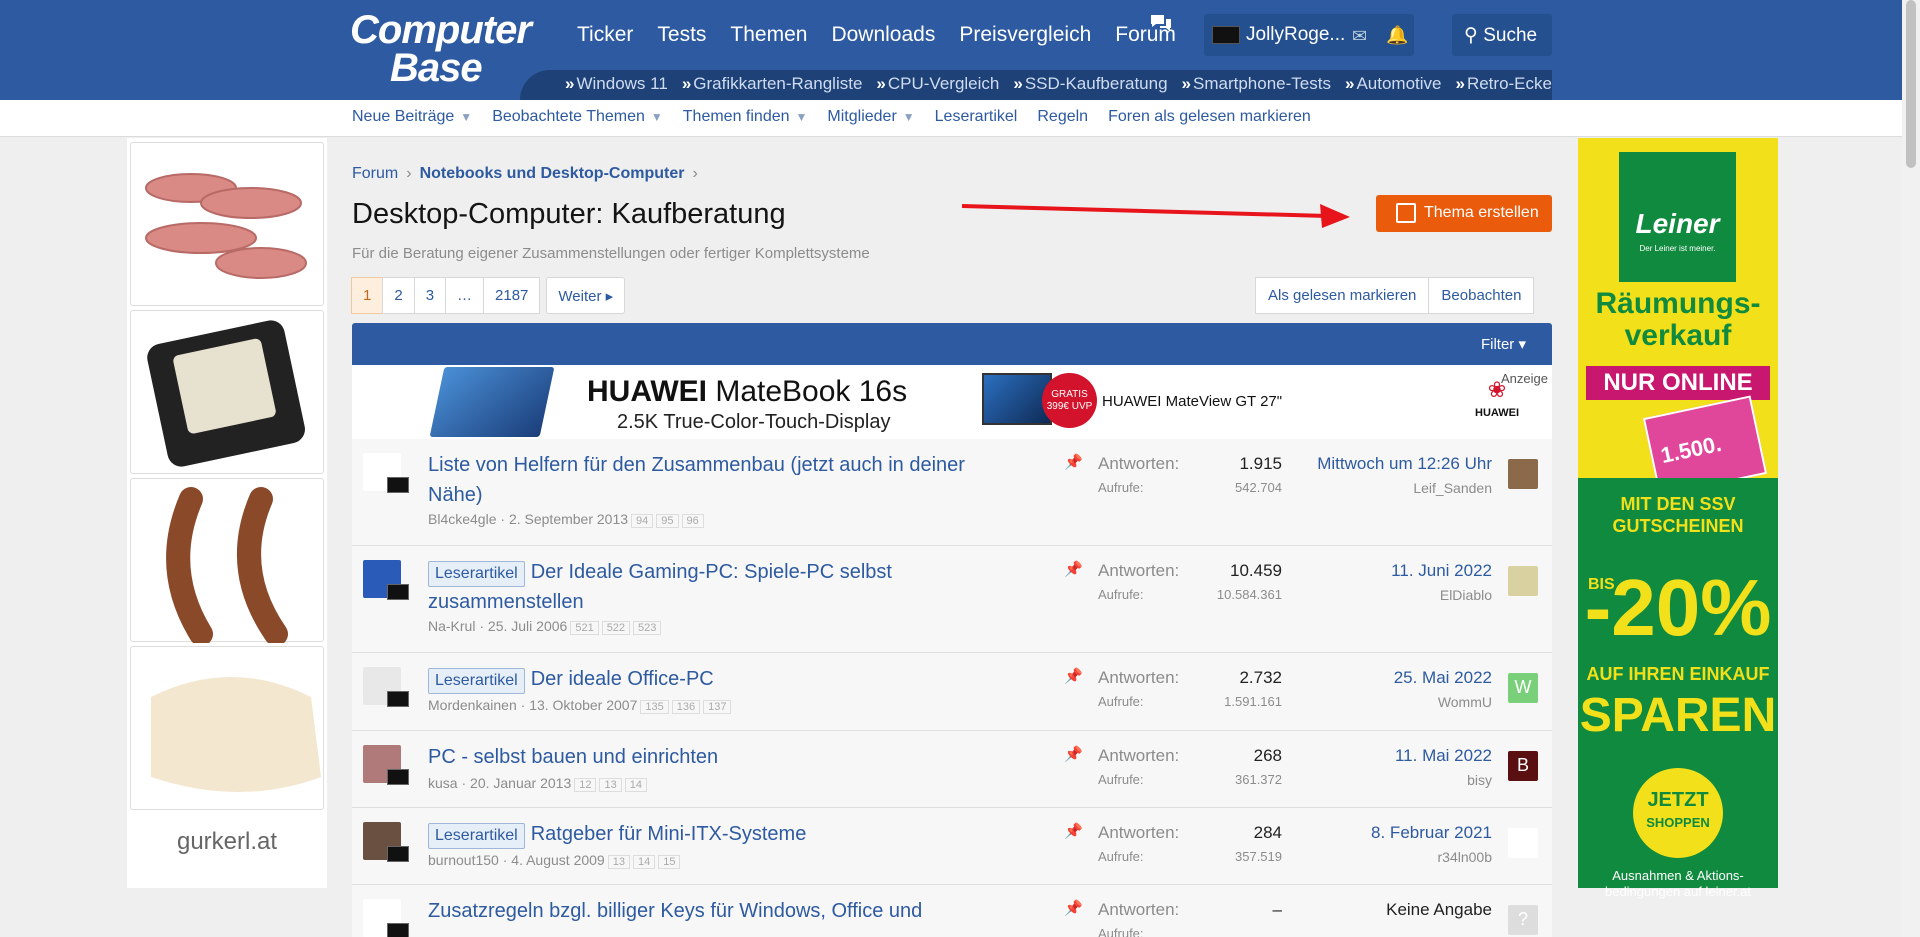 The width and height of the screenshot is (1920, 937). Describe the element at coordinates (1479, 780) in the screenshot. I see `last-post-user: bisy` at that location.